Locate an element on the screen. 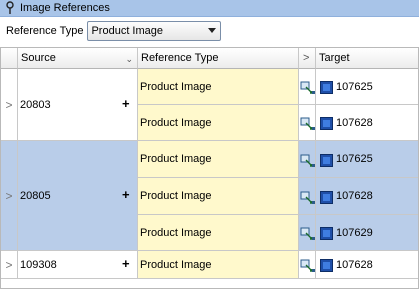 Image resolution: width=419 pixels, height=289 pixels. reference-type-dropdown: Product Image is located at coordinates (154, 31).